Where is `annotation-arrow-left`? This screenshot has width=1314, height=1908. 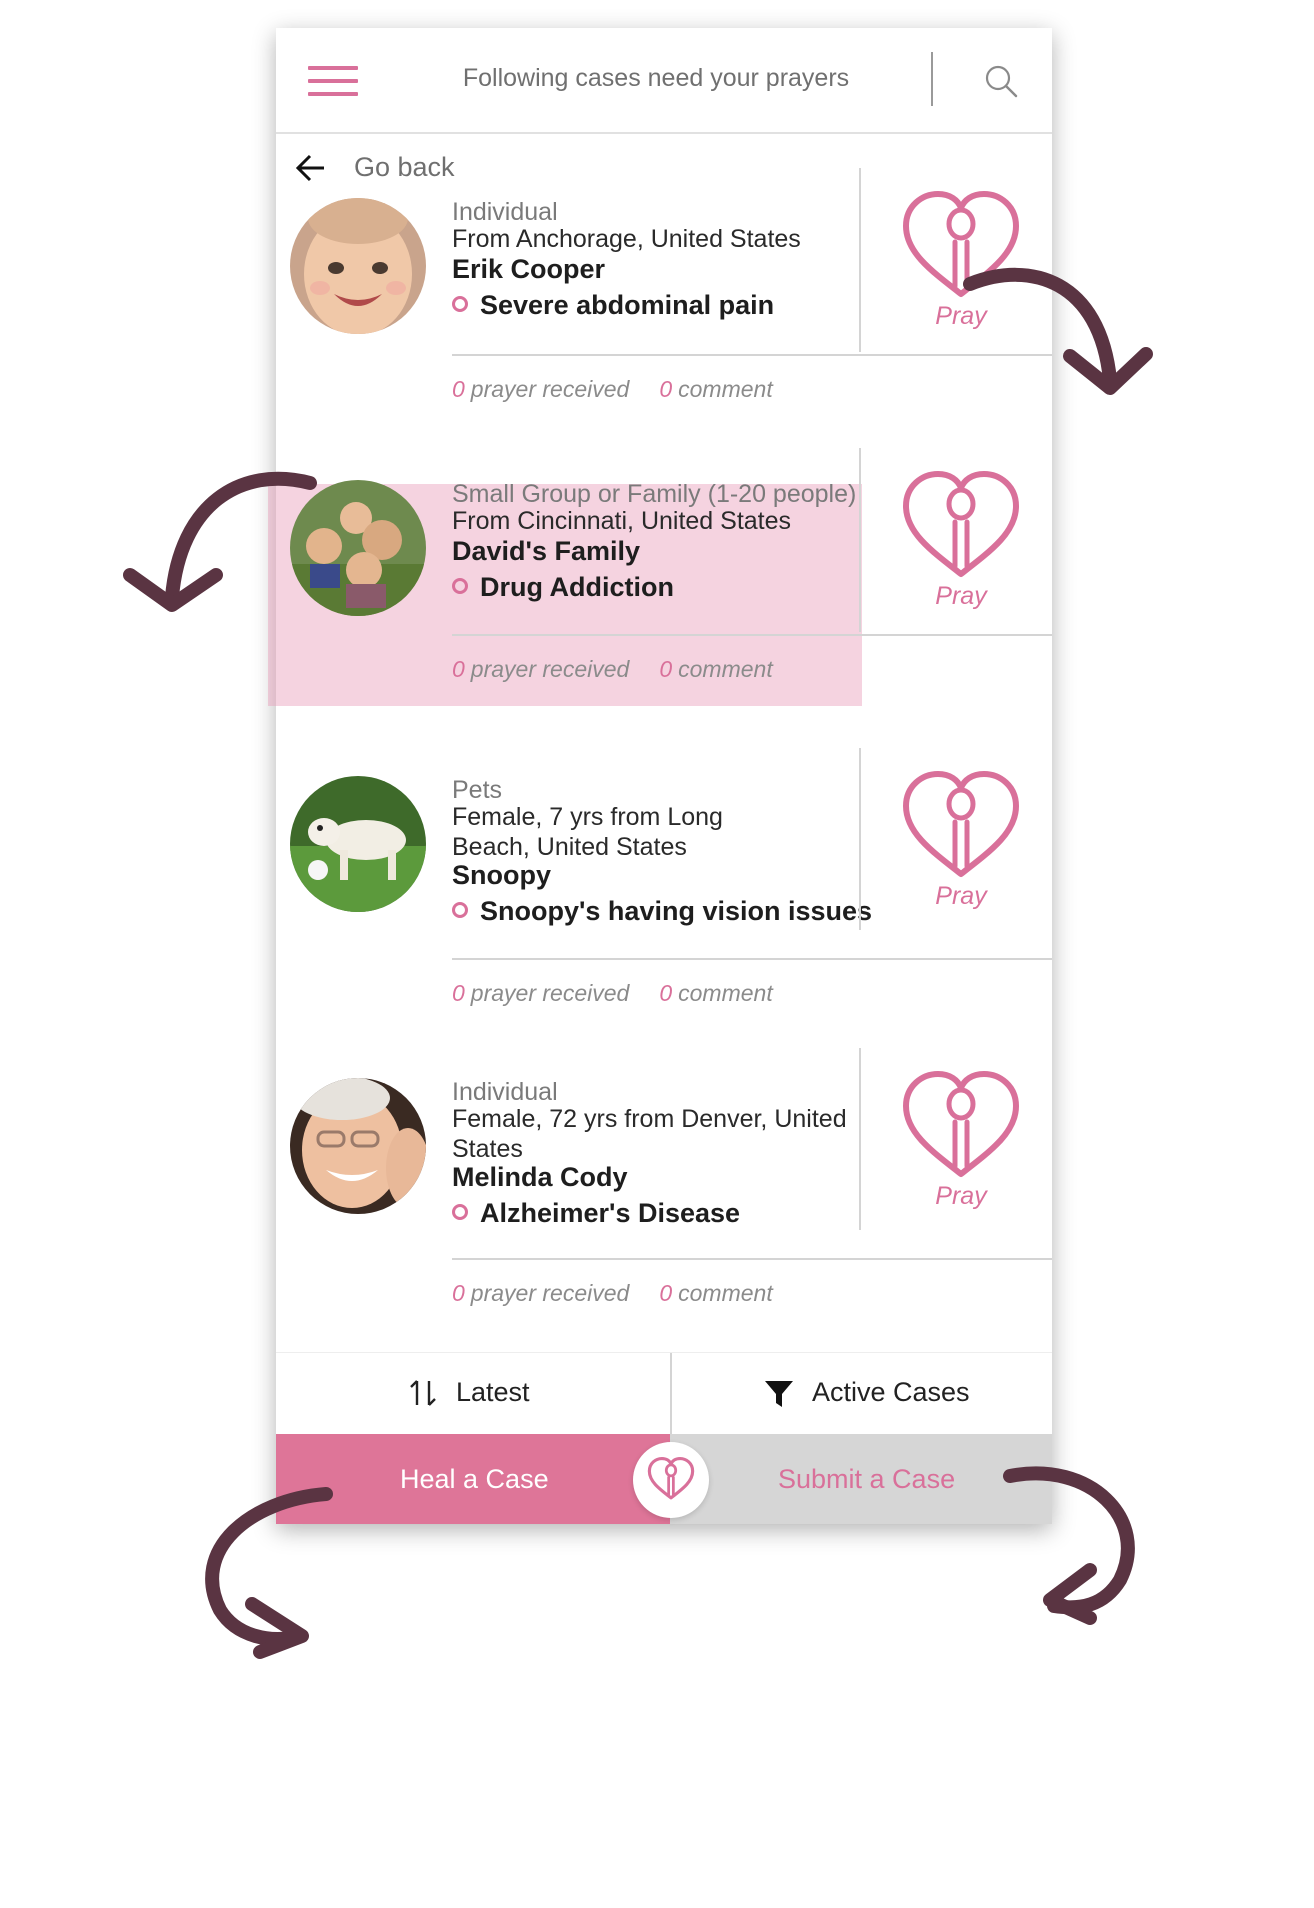 annotation-arrow-left is located at coordinates (220, 541).